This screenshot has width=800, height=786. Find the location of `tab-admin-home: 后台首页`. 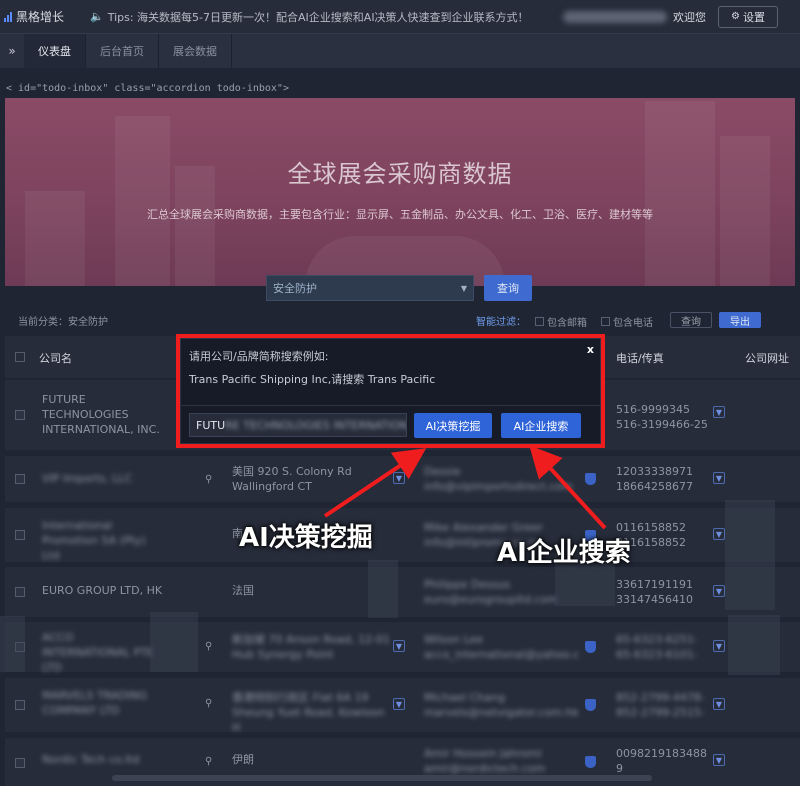

tab-admin-home: 后台首页 is located at coordinates (122, 51).